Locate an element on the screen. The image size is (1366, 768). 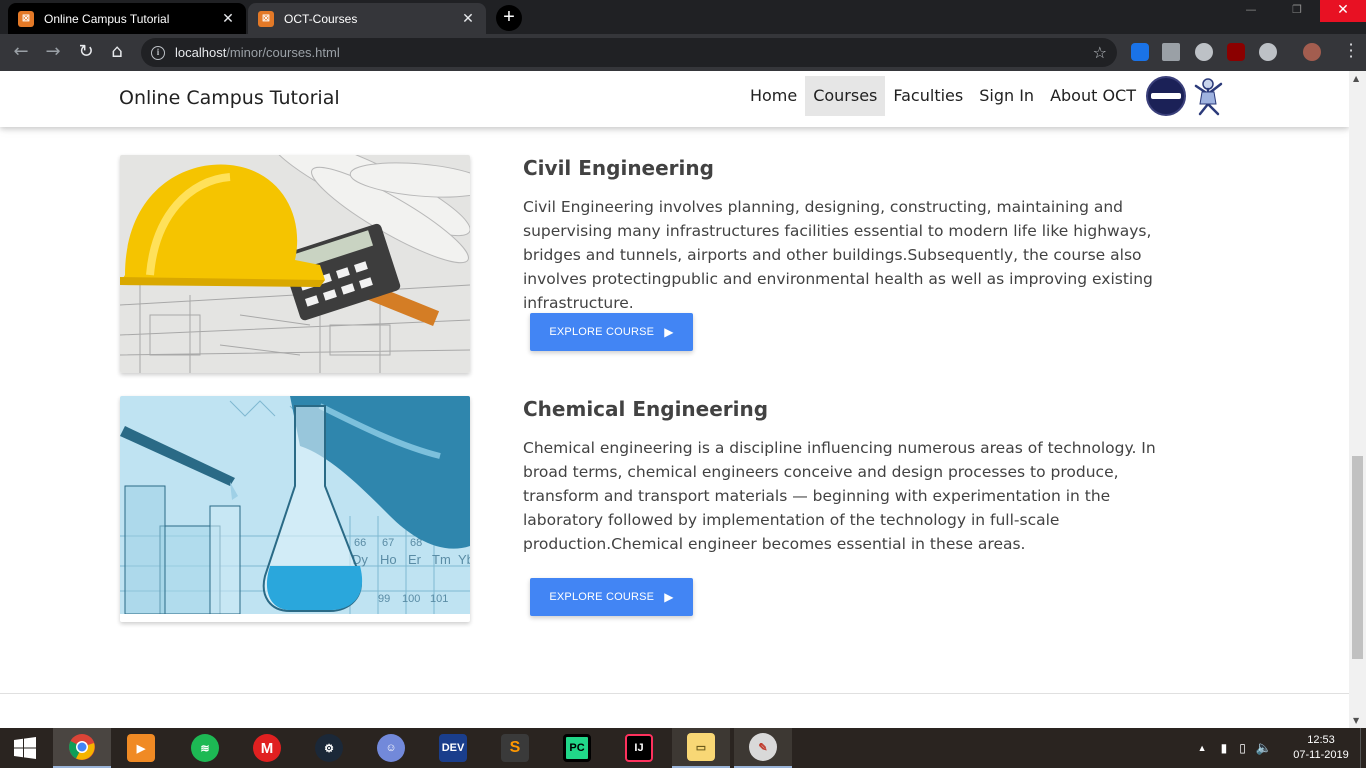
element-er: Er is located at coordinates (415, 559).